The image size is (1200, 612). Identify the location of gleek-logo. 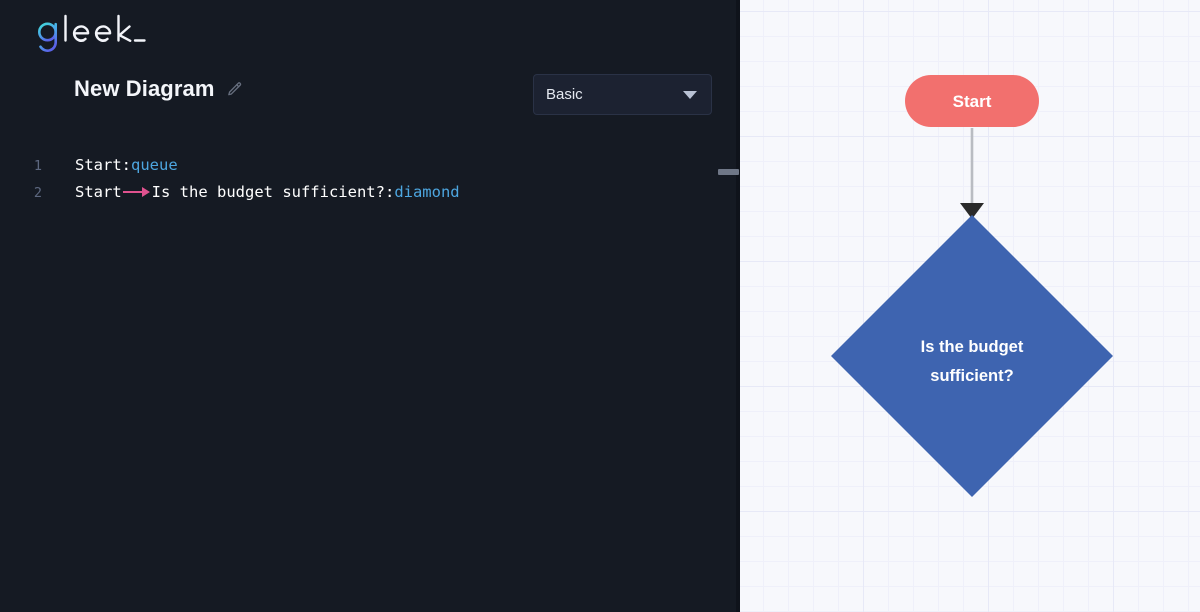
(91, 33).